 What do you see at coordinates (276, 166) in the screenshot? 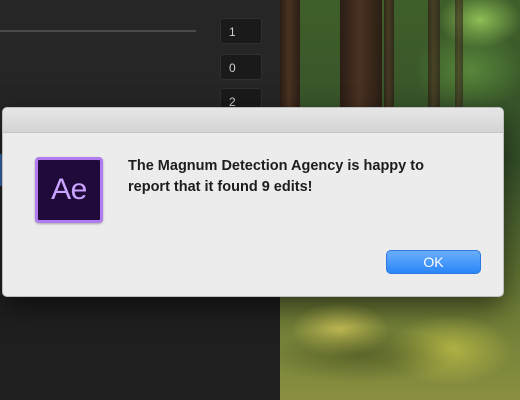
I see `alert-message-line-1: The Magnum Detection Agency is happy to` at bounding box center [276, 166].